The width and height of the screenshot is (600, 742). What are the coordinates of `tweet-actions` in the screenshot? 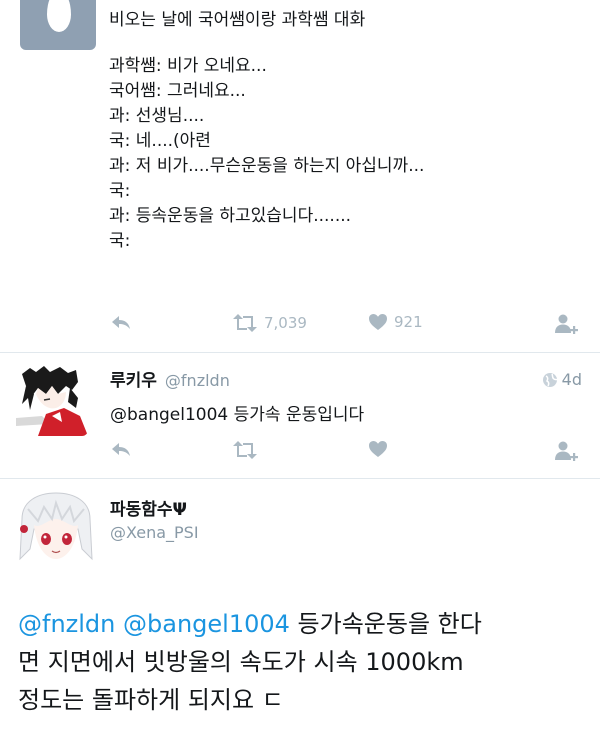 It's located at (345, 455).